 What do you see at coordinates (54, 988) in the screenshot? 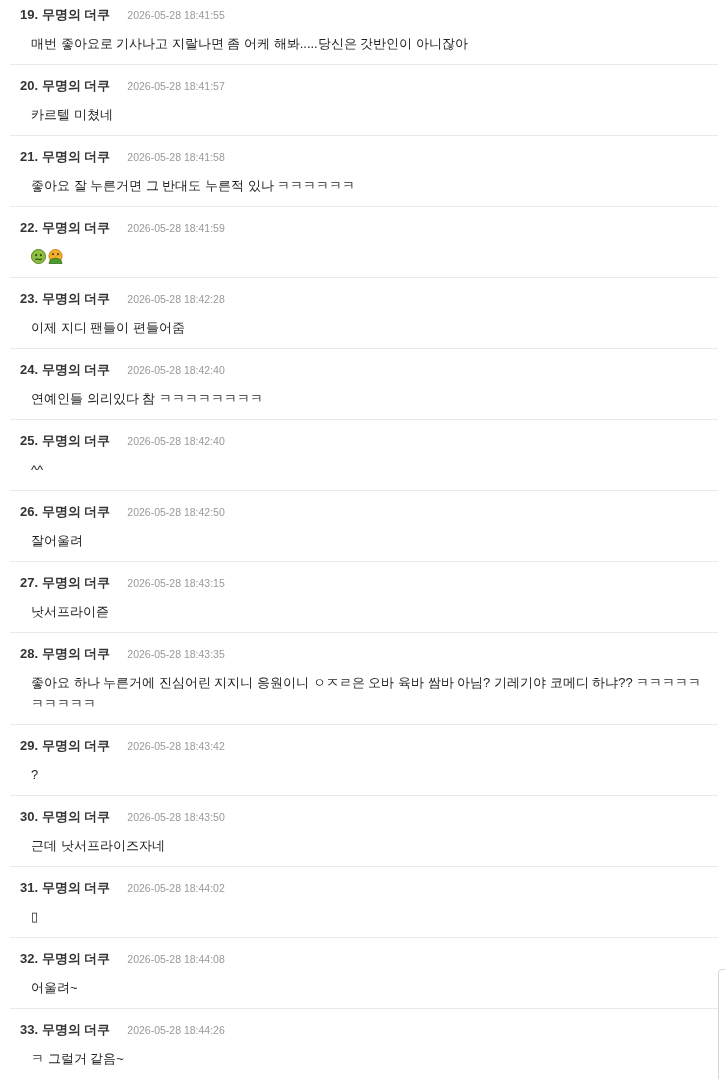
I see `comment-text: 어울려~` at bounding box center [54, 988].